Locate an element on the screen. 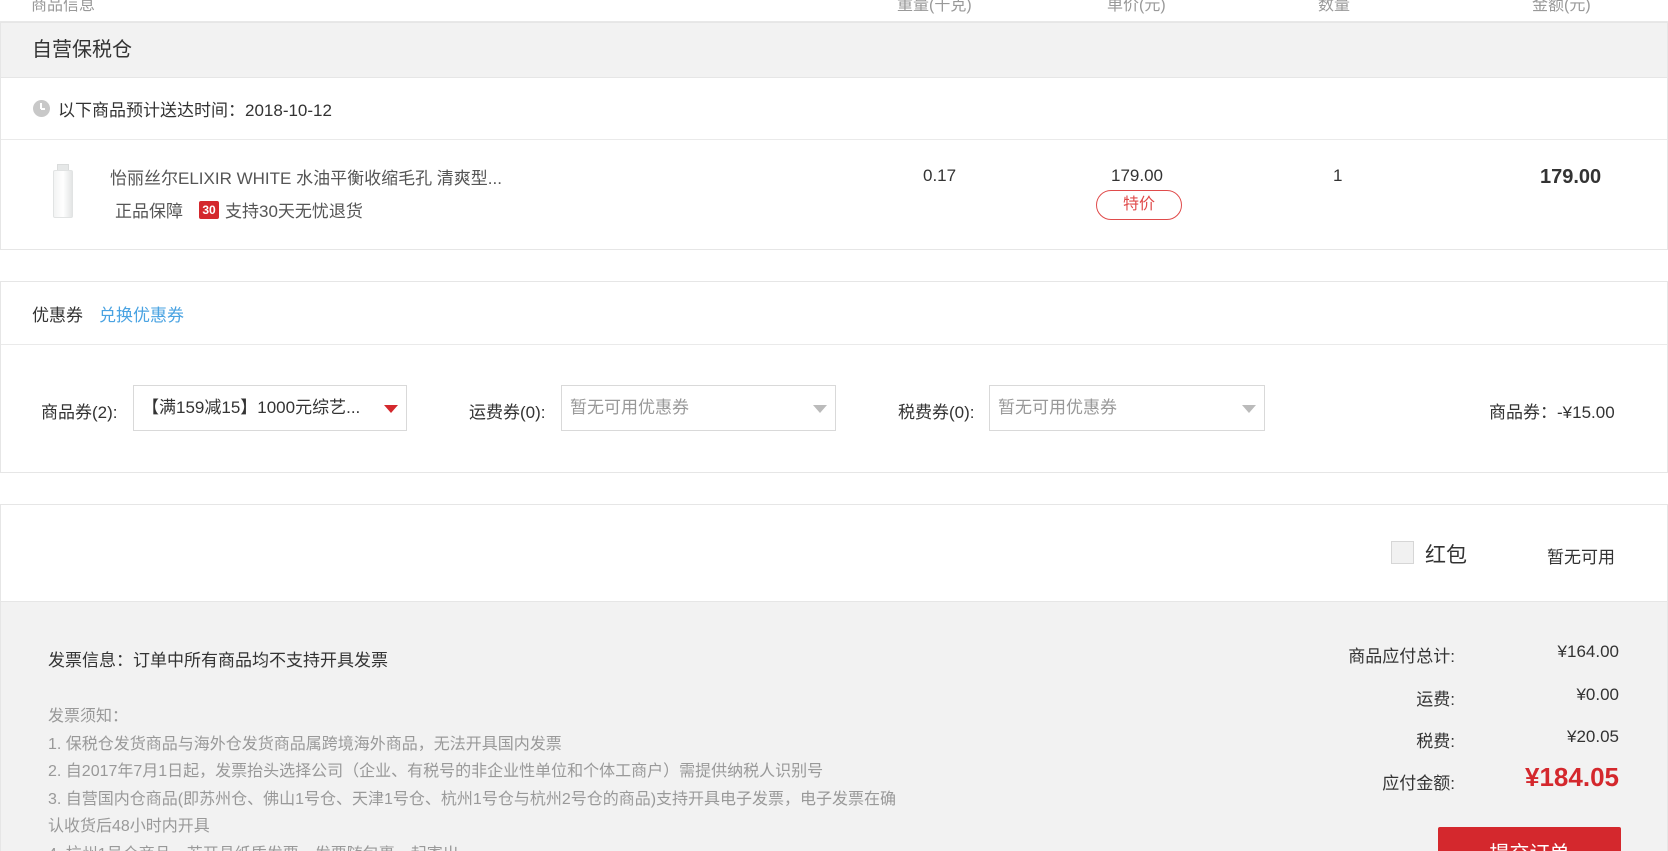 This screenshot has height=851, width=1668. redeem-coupon-link: 兑换优惠券 is located at coordinates (141, 313).